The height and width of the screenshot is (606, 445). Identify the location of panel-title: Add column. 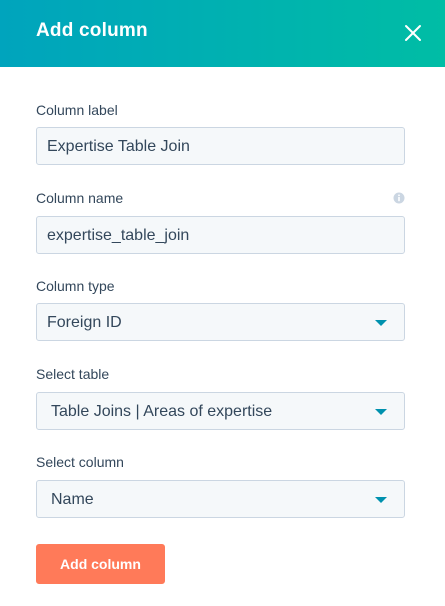
(92, 30).